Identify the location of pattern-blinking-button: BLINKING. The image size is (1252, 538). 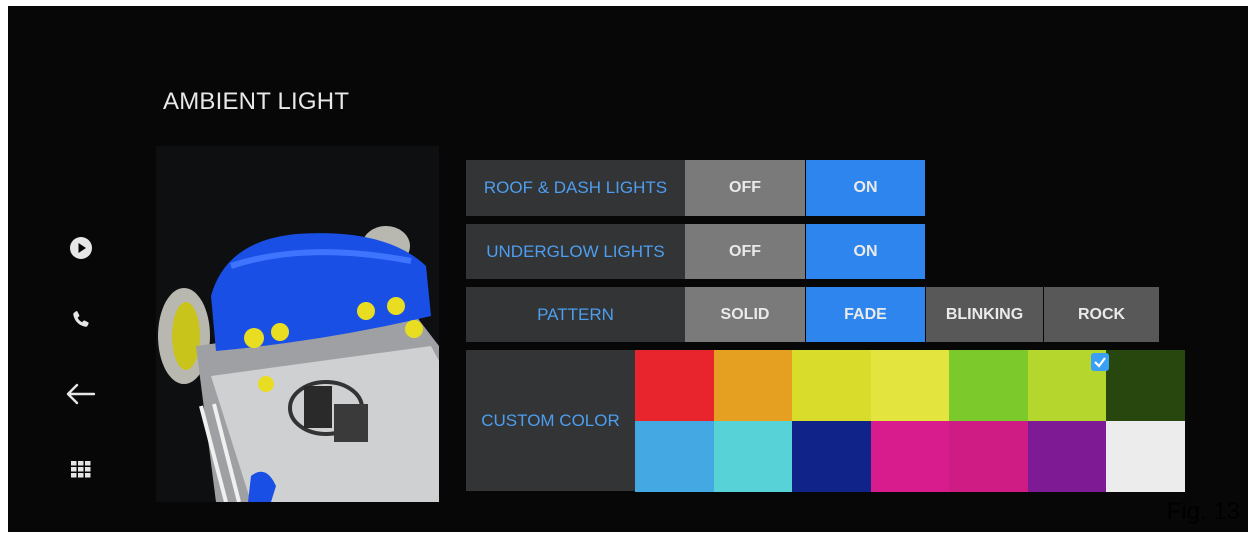
(984, 314).